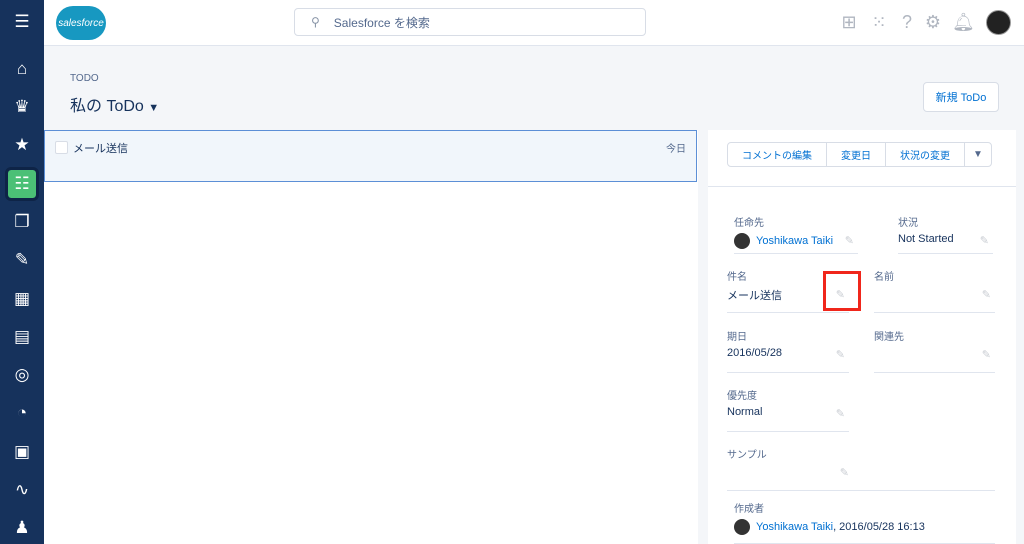 The width and height of the screenshot is (1024, 544). What do you see at coordinates (796, 234) in the screenshot?
I see `field-assignee: 任命先 Yoshikawa Taiki ✎` at bounding box center [796, 234].